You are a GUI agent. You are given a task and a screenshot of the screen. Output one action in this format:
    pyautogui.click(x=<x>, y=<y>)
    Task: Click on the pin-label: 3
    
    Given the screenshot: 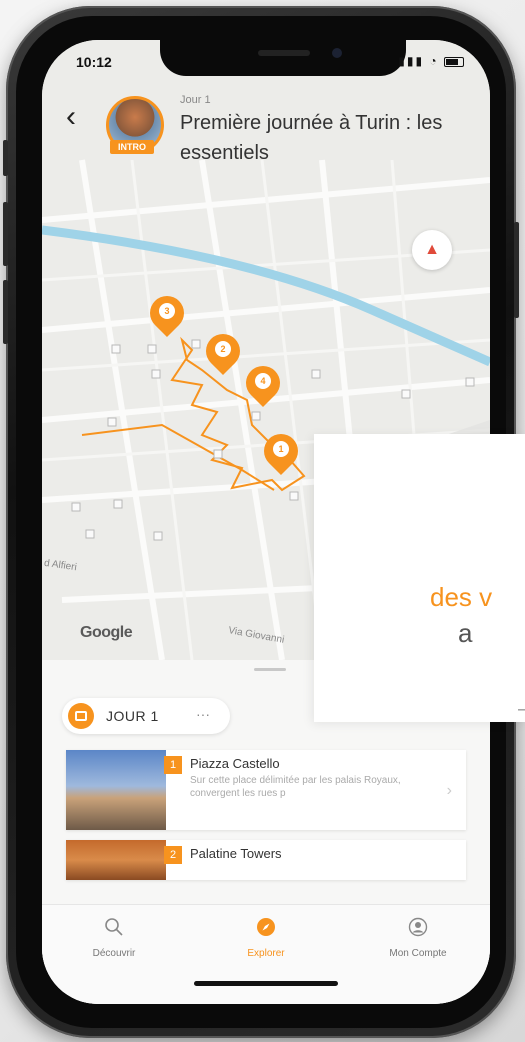 What is the action you would take?
    pyautogui.click(x=167, y=311)
    